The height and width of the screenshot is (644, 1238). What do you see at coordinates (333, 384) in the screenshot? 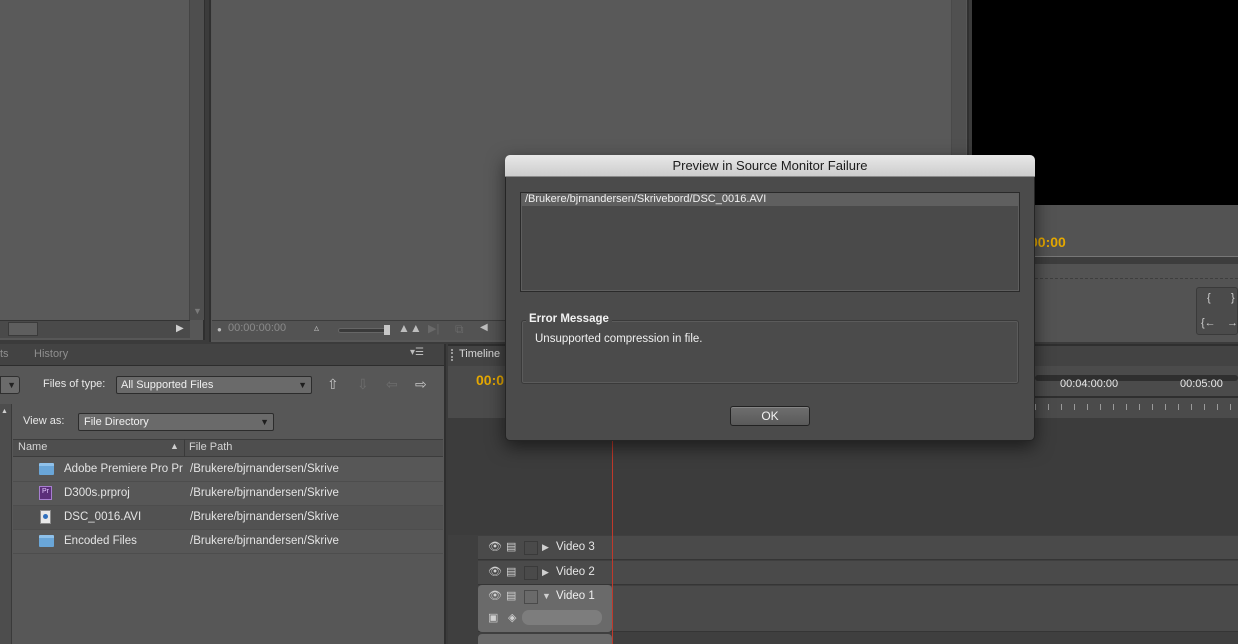
I see `navigate-up-icon: ⇧` at bounding box center [333, 384].